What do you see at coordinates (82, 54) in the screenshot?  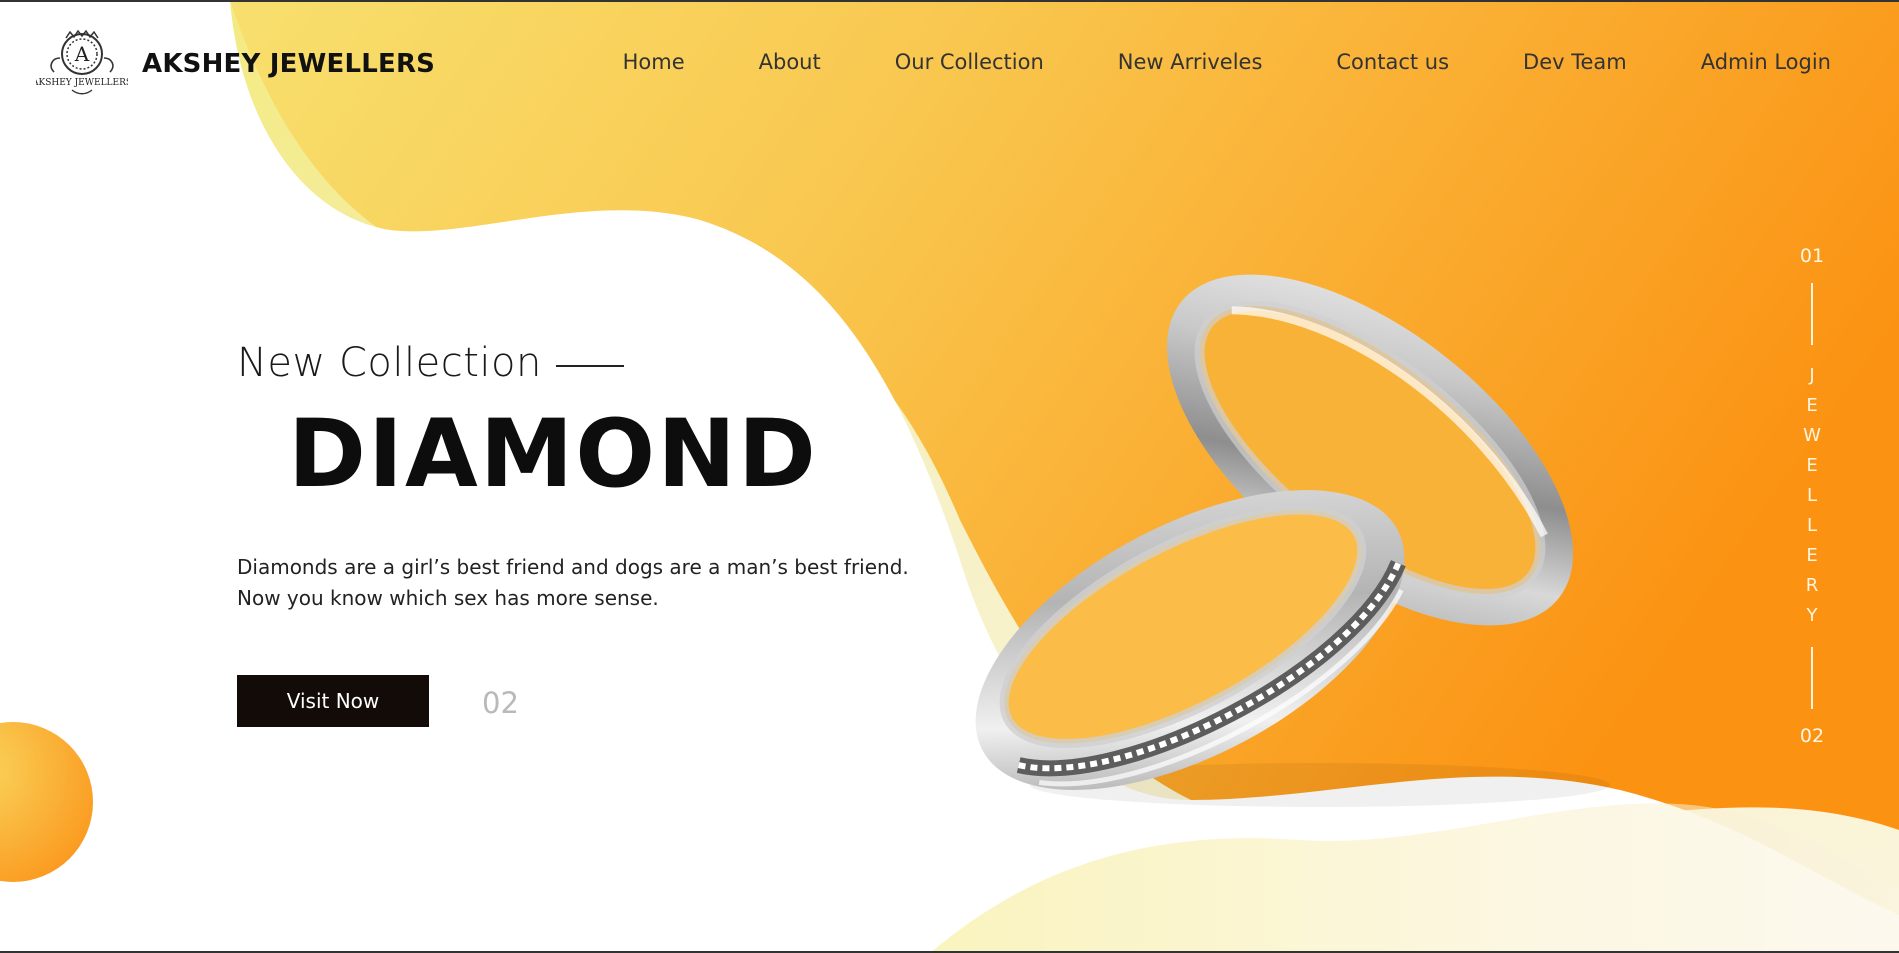 I see `svg-text: A` at bounding box center [82, 54].